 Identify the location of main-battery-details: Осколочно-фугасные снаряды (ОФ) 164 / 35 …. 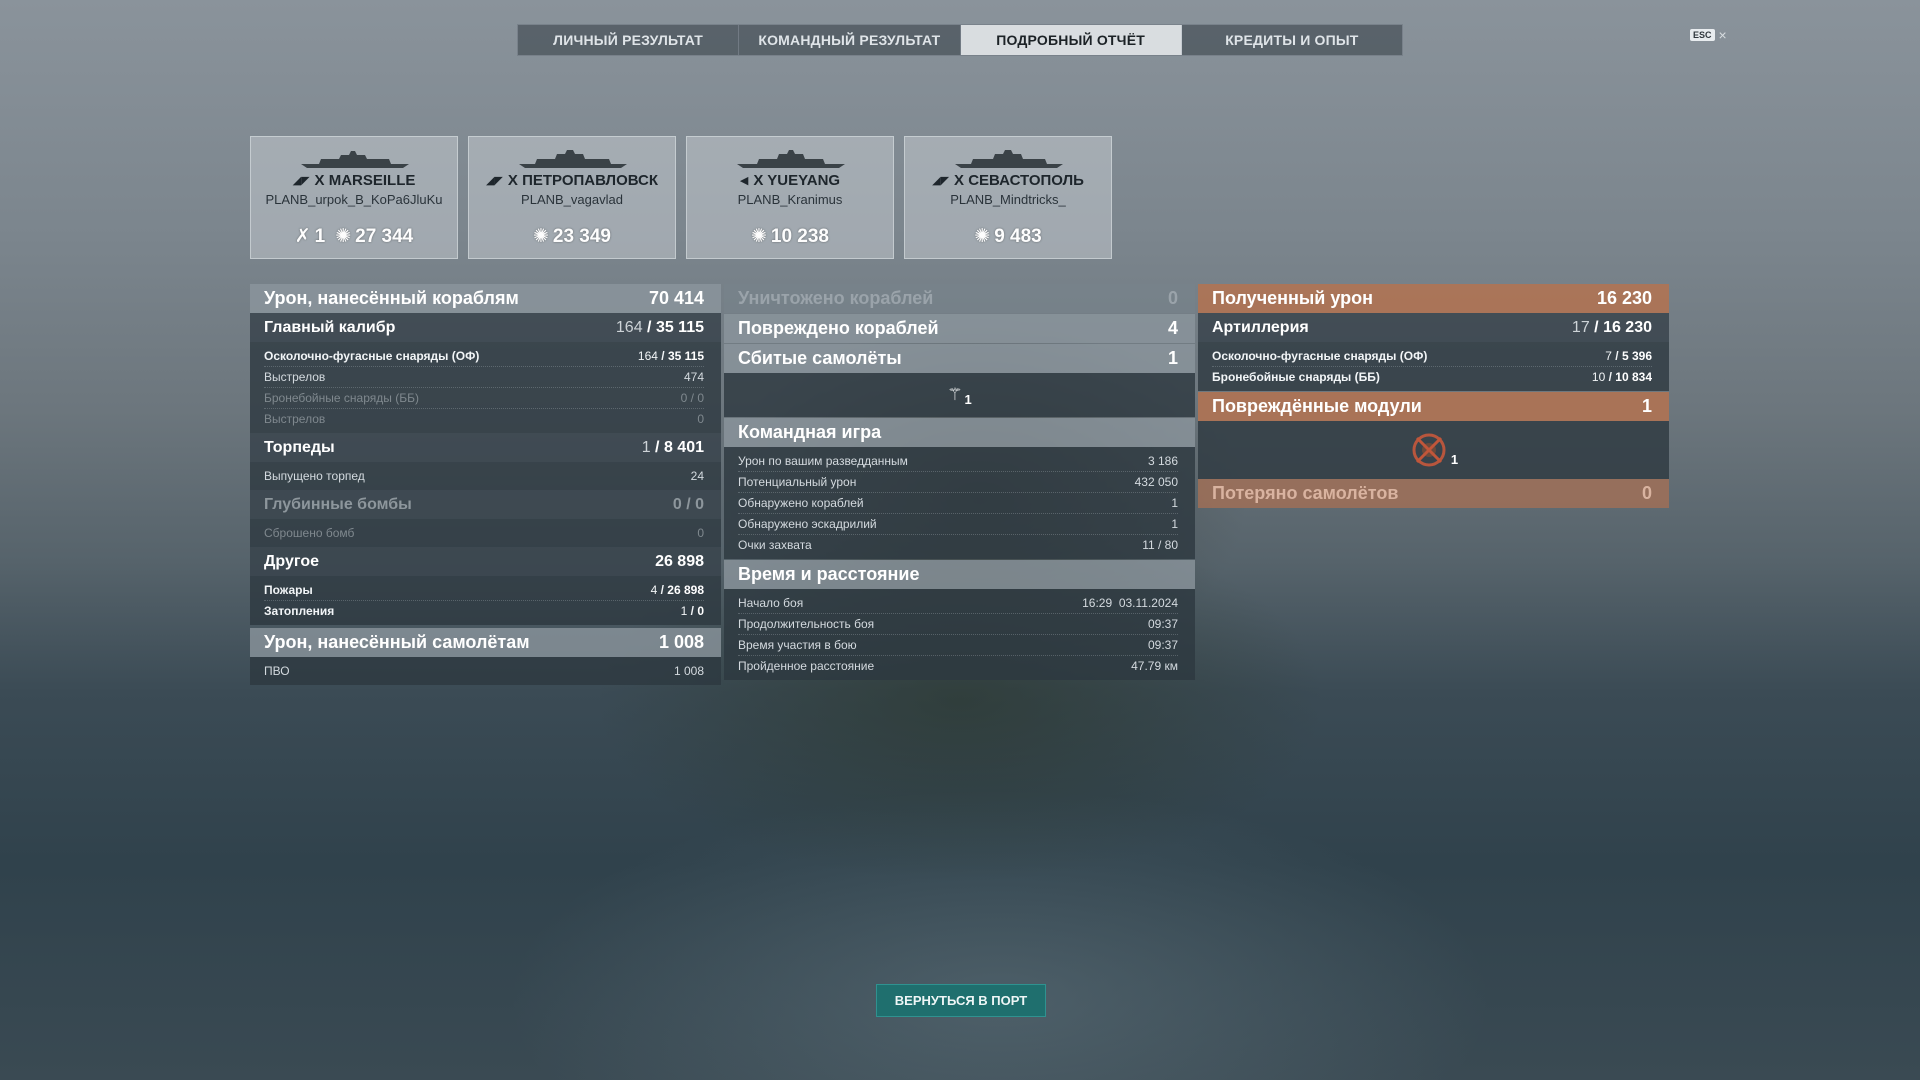
(485, 387).